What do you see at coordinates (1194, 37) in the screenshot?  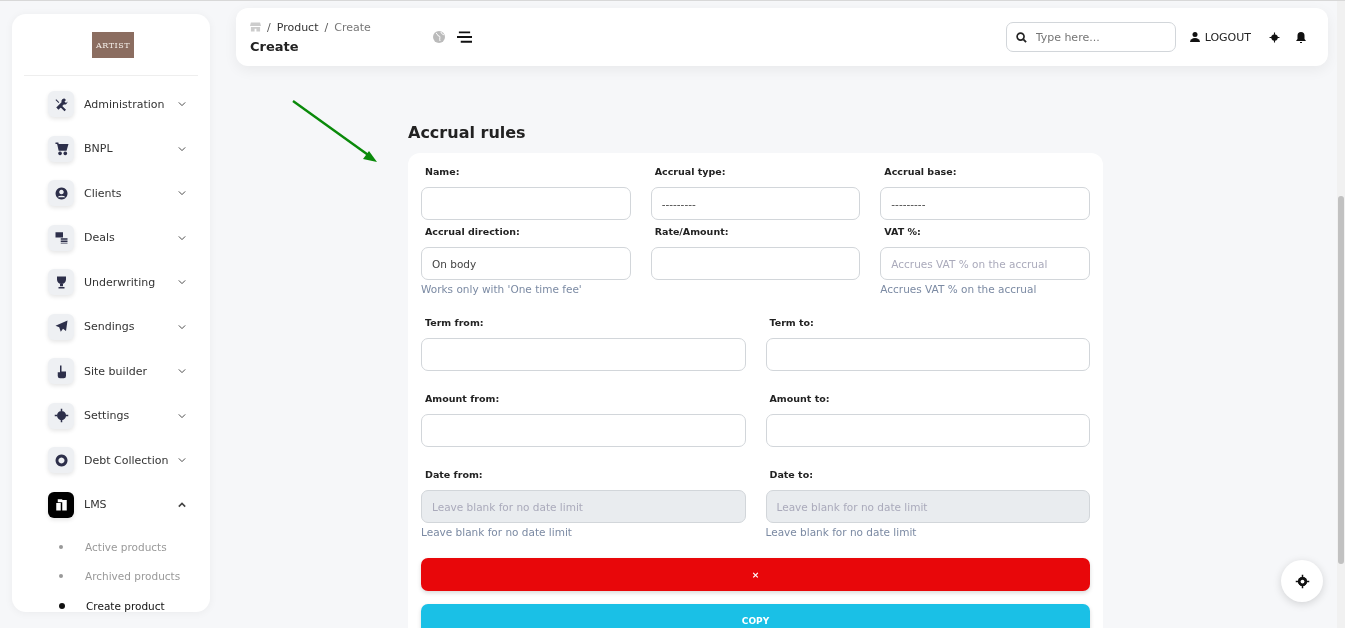 I see `user-icon` at bounding box center [1194, 37].